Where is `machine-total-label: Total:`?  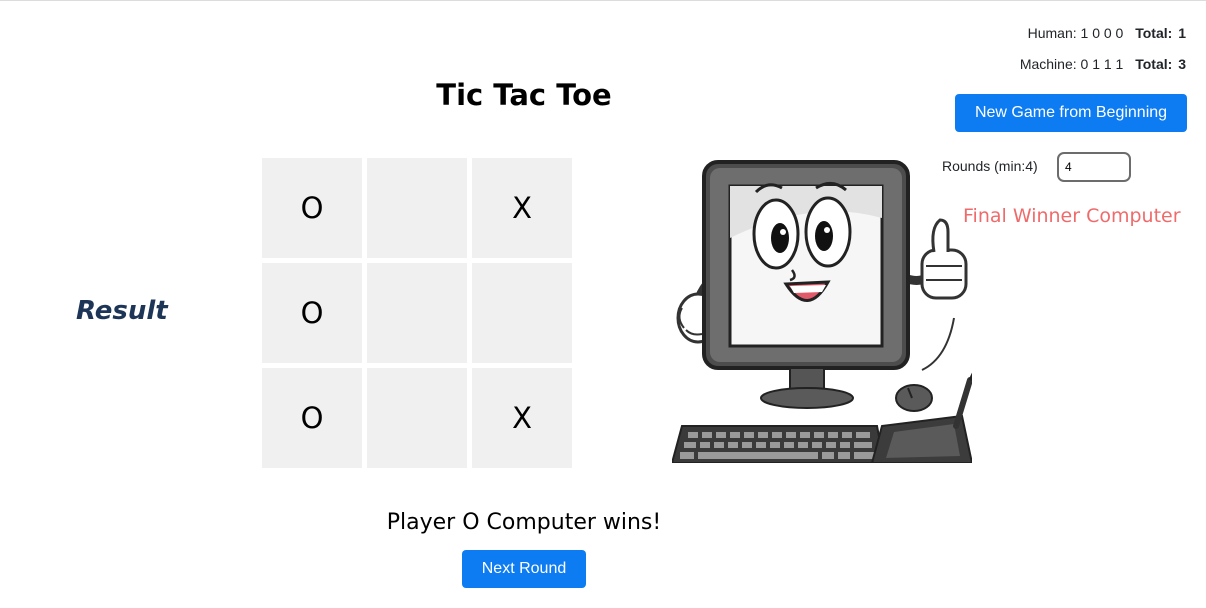 machine-total-label: Total: is located at coordinates (1154, 64).